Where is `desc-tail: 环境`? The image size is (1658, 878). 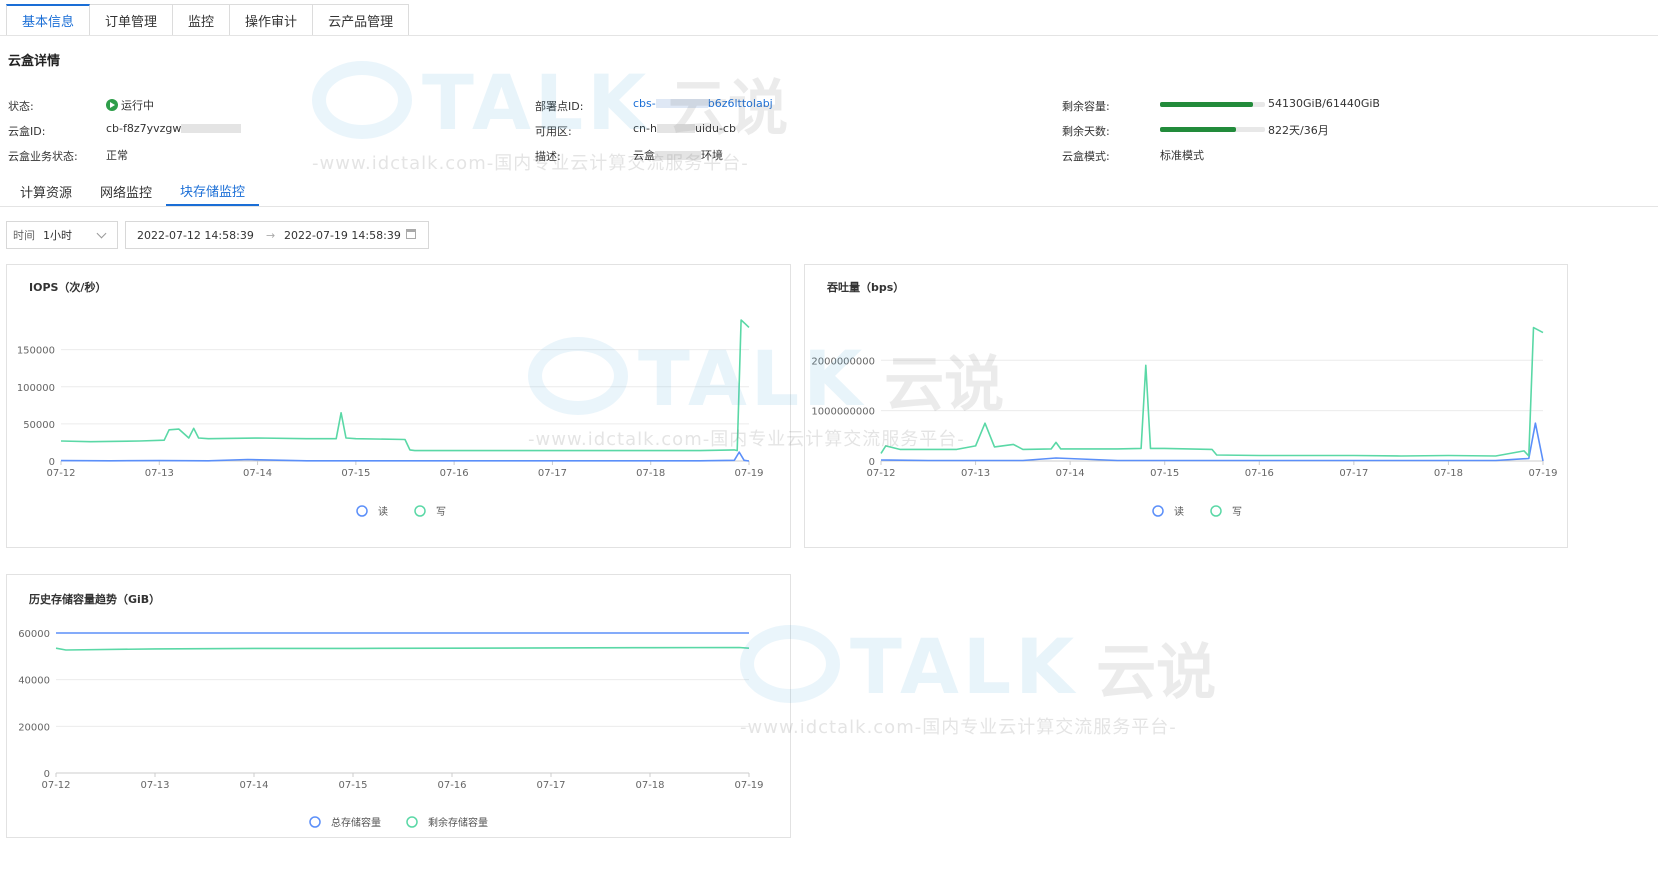 desc-tail: 环境 is located at coordinates (712, 155).